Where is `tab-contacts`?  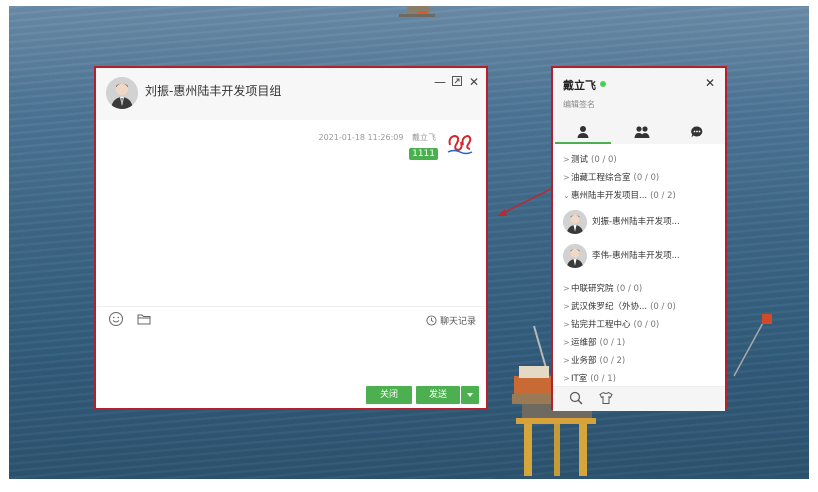 tab-contacts is located at coordinates (583, 132).